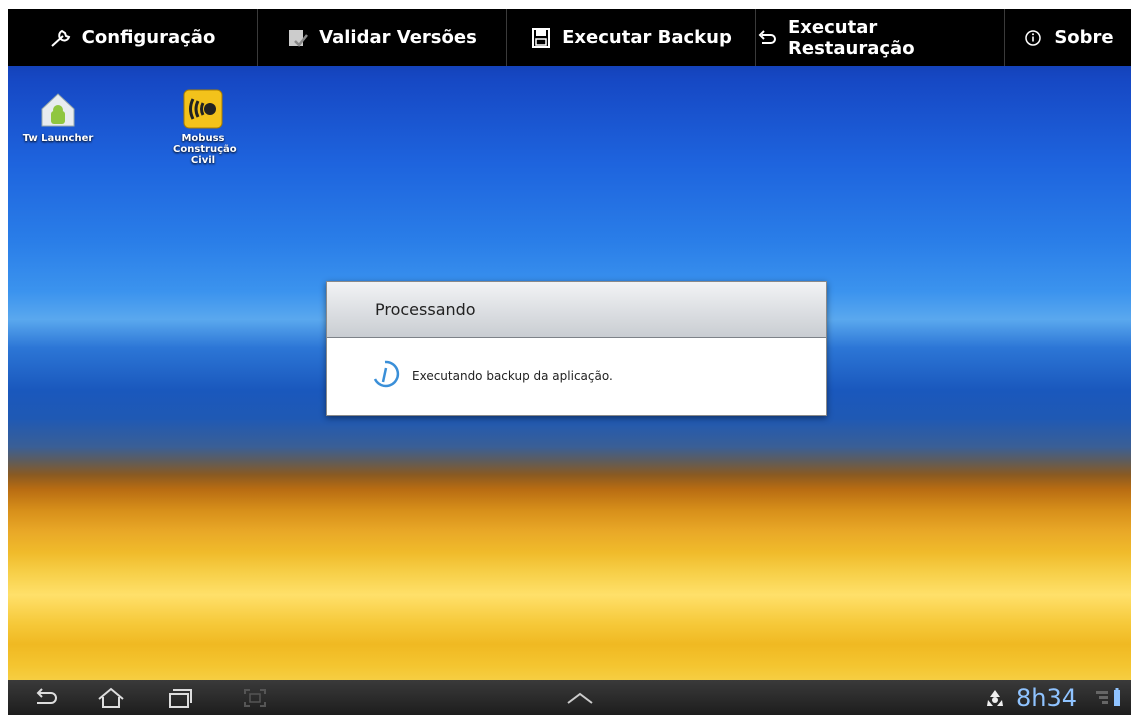  Describe the element at coordinates (203, 109) in the screenshot. I see `mobuss-app-icon` at that location.